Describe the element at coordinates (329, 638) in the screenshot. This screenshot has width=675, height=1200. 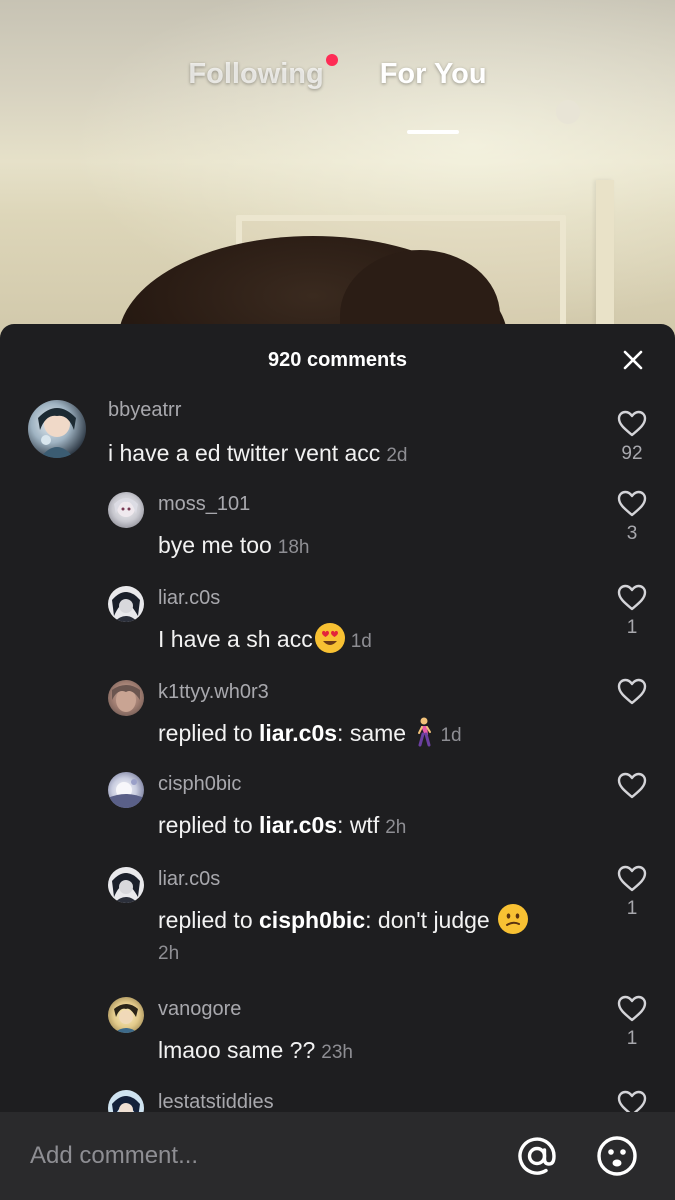
I see `heart-eyes-emoji` at that location.